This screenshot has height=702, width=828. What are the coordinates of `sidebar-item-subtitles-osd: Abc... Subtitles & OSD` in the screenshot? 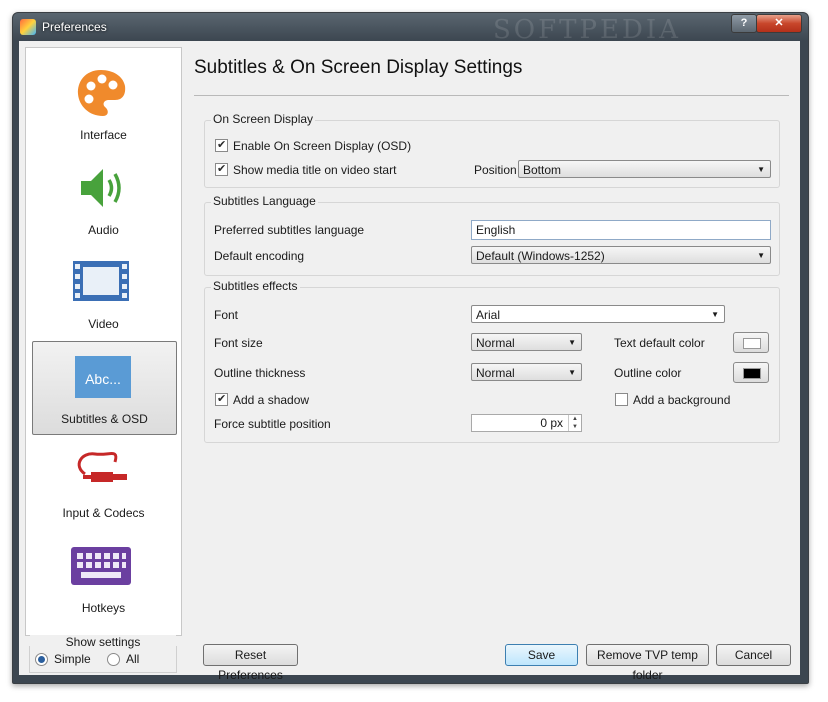 It's located at (104, 388).